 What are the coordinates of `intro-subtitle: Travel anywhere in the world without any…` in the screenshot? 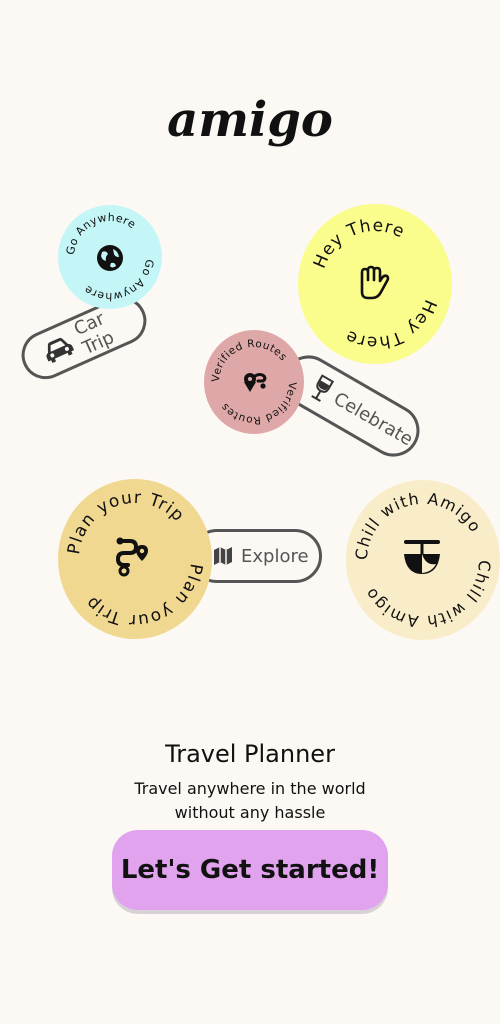 It's located at (250, 801).